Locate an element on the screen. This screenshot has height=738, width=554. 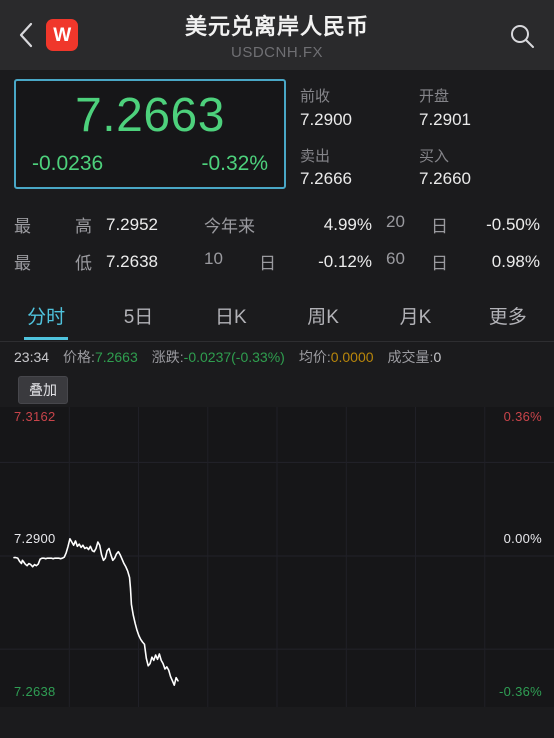
info-price: 价格:7.2663 is located at coordinates (100, 357).